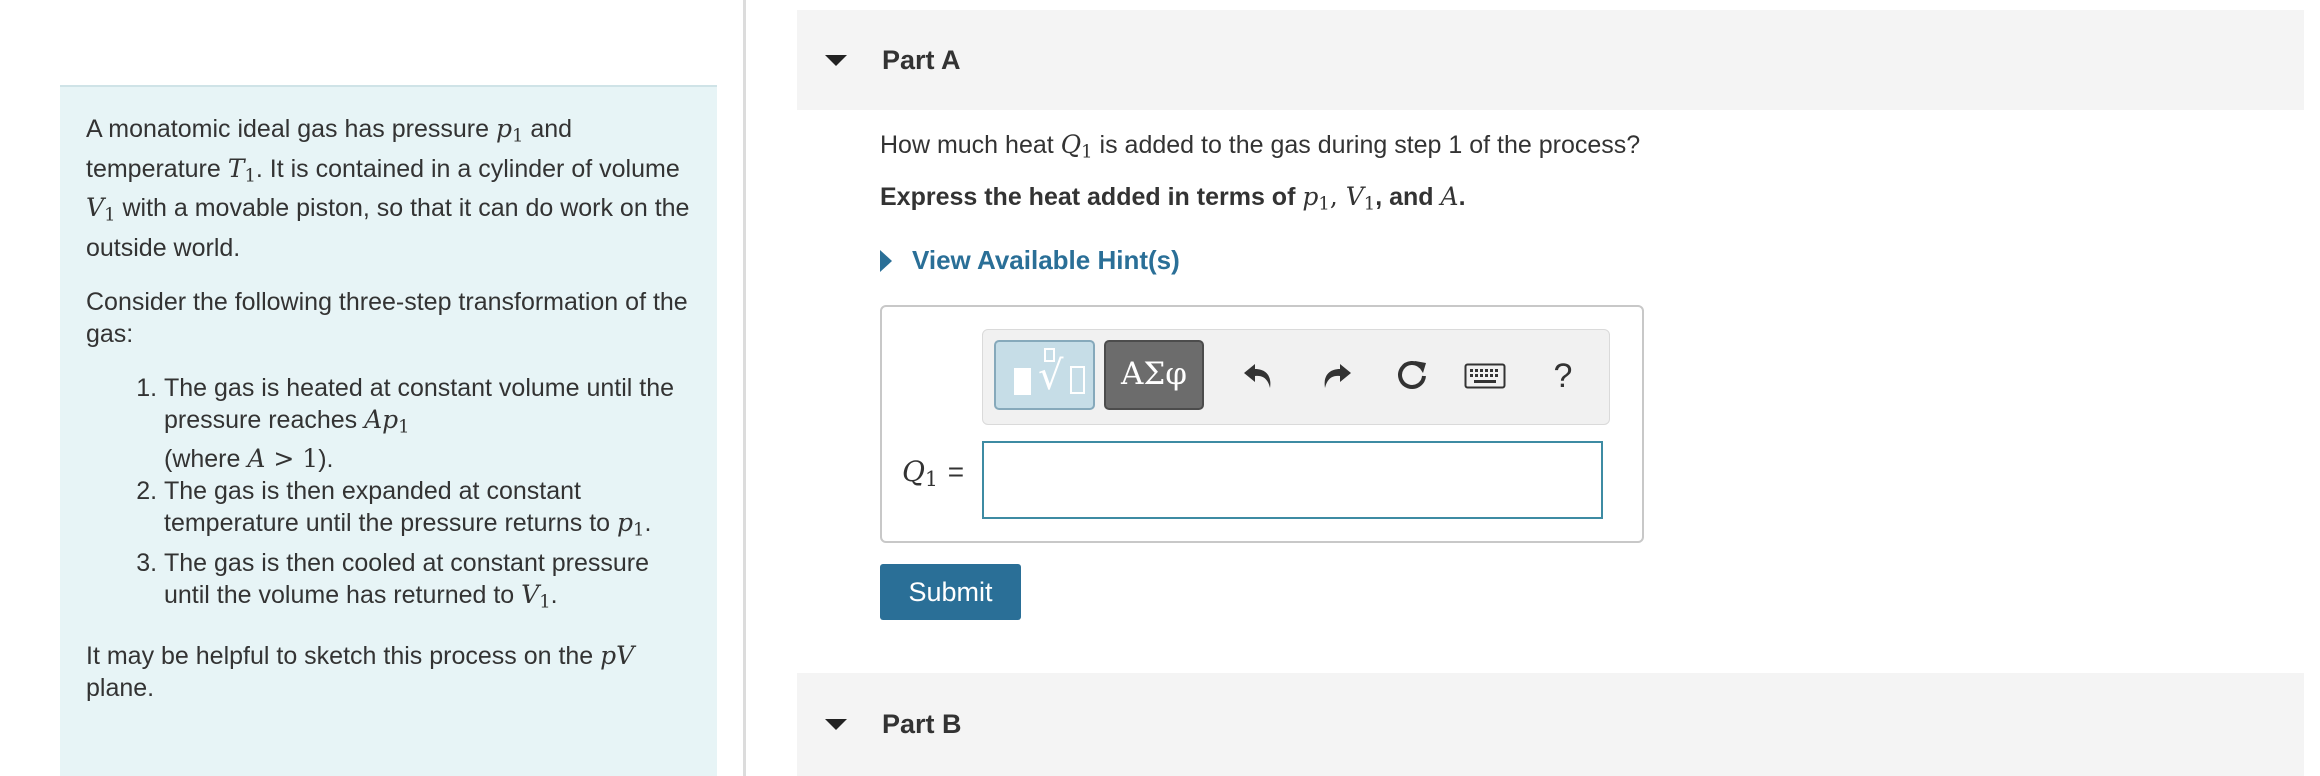 Image resolution: width=2320 pixels, height=776 pixels. What do you see at coordinates (921, 59) in the screenshot?
I see `part-a-title: Part A` at bounding box center [921, 59].